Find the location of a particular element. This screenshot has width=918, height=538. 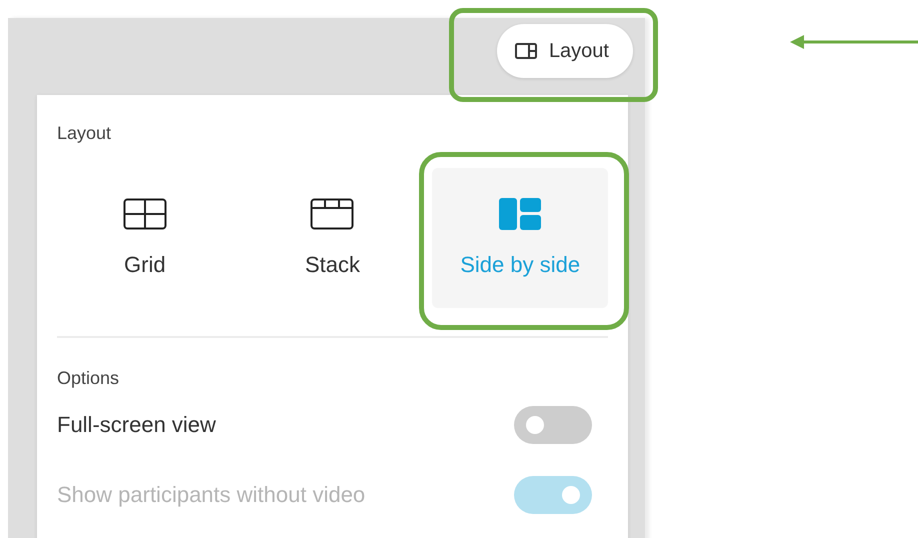

layout-option: Grid is located at coordinates (145, 238).